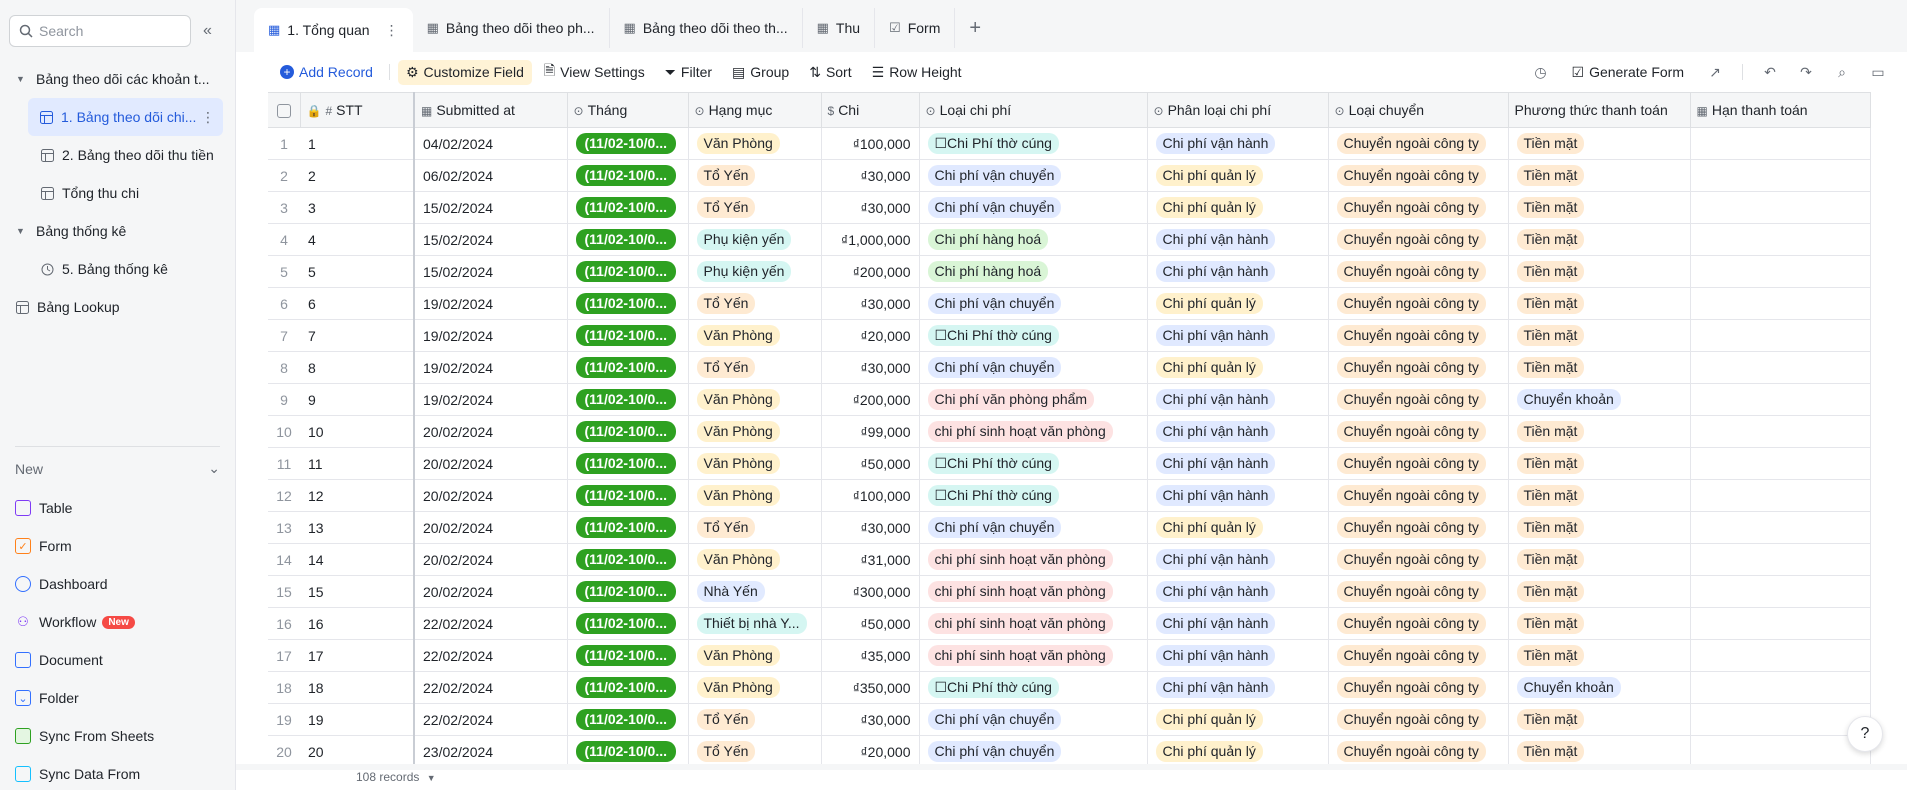  I want to click on cell-expense: ₫100,000, so click(870, 495).